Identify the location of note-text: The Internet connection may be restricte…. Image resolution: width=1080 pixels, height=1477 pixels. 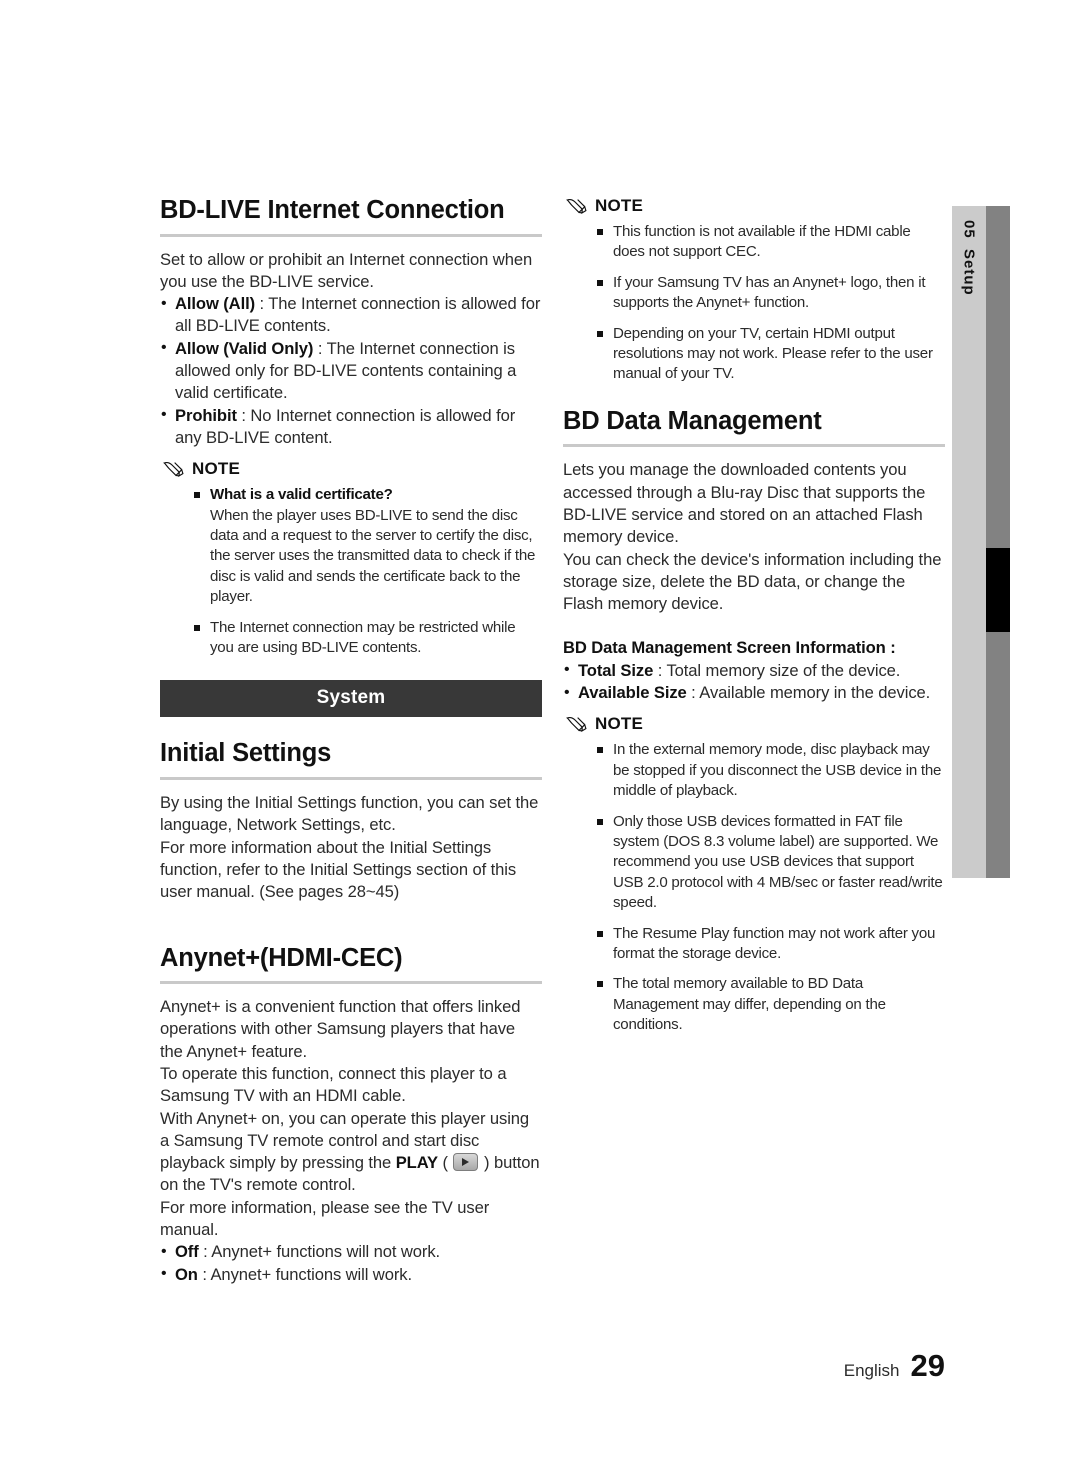
(363, 637).